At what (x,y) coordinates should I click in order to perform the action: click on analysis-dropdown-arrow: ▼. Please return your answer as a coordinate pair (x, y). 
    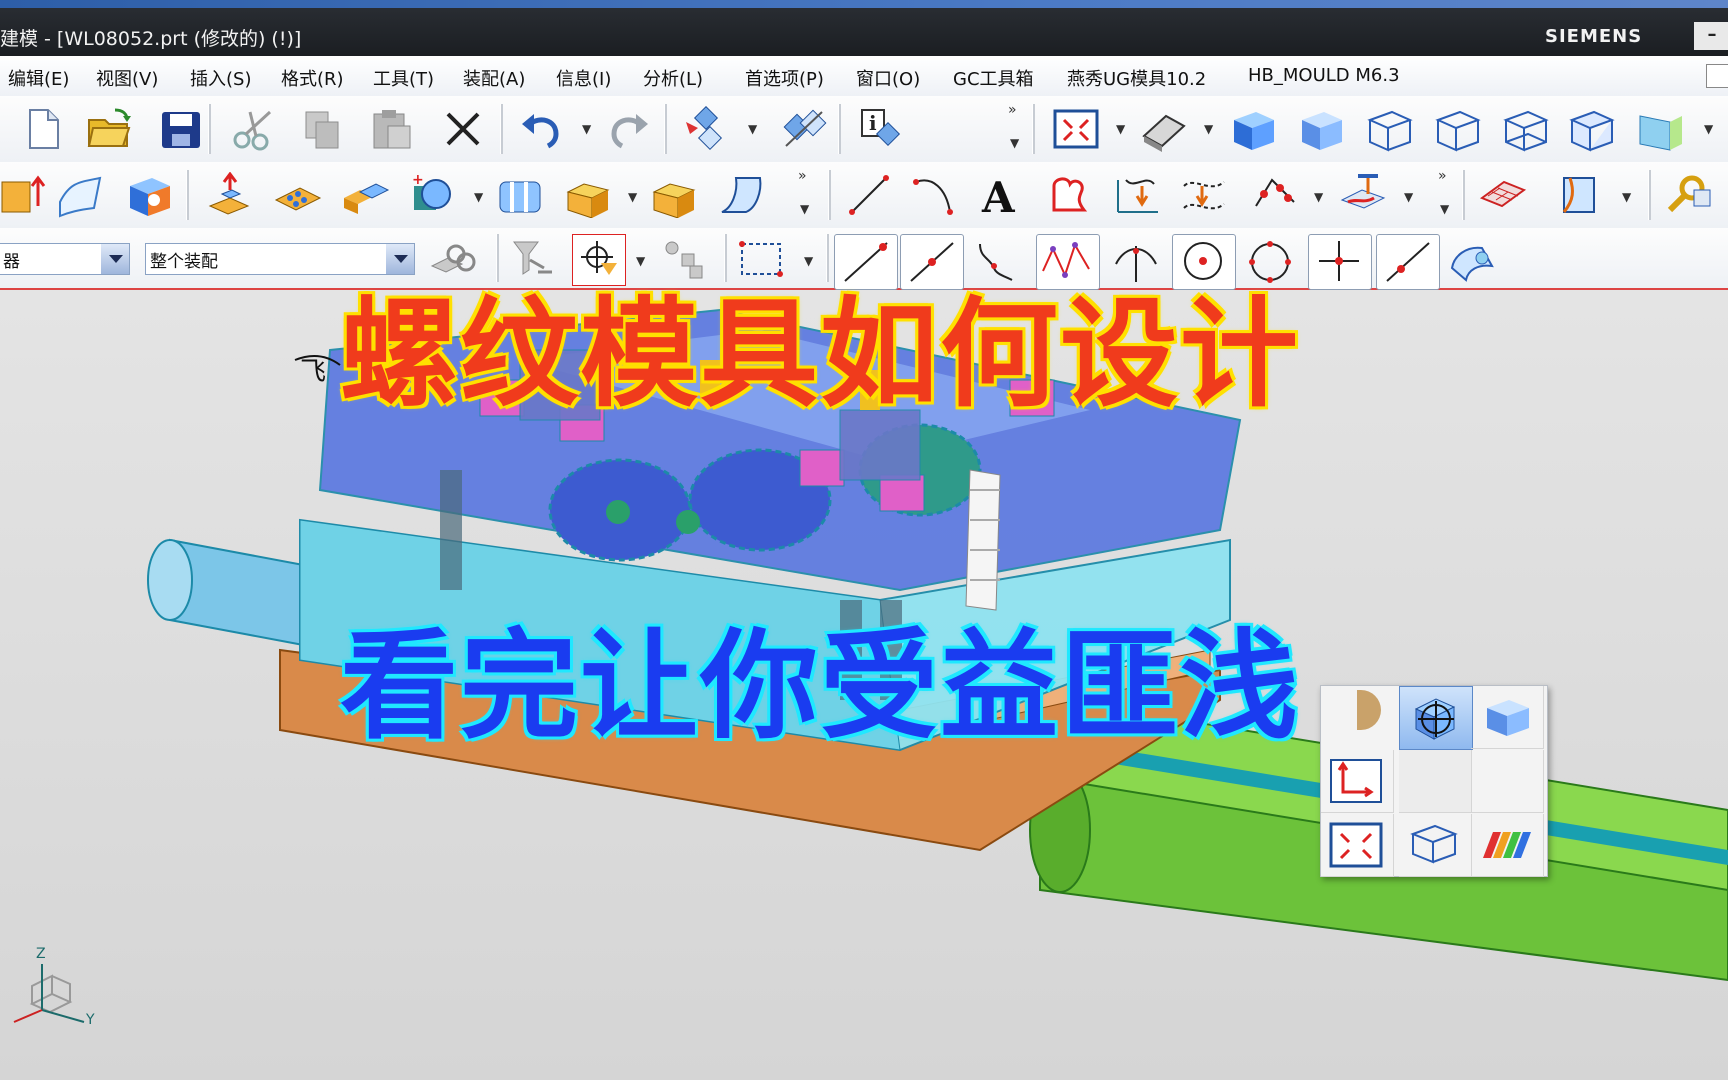
    Looking at the image, I should click on (1708, 129).